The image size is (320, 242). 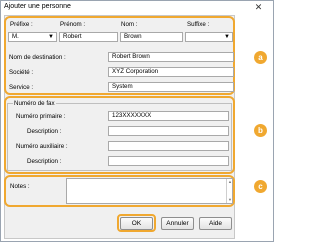 What do you see at coordinates (171, 72) in the screenshot?
I see `company-field: XYZ Corporation` at bounding box center [171, 72].